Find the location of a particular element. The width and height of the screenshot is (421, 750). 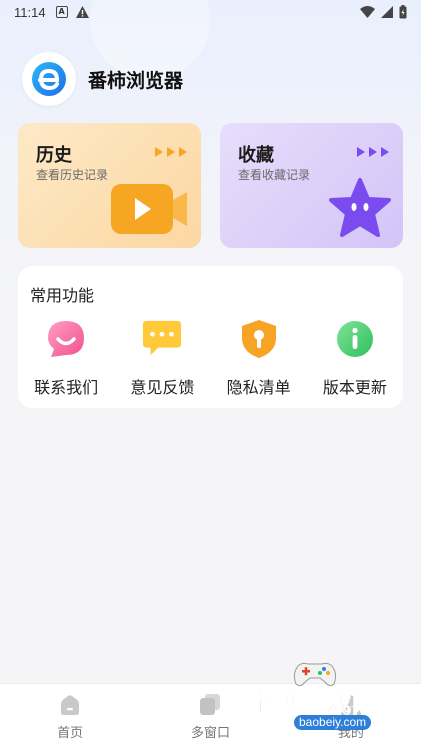

app-name: 番柿浏览器 is located at coordinates (136, 80).